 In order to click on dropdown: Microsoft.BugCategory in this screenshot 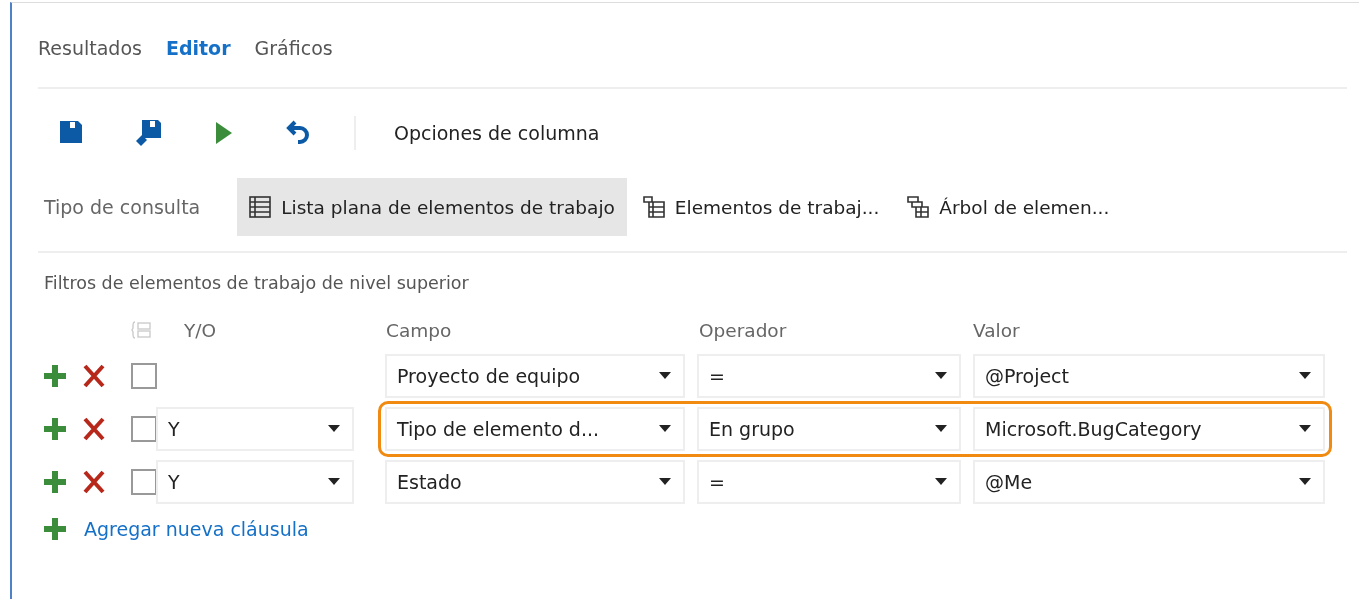, I will do `click(1149, 428)`.